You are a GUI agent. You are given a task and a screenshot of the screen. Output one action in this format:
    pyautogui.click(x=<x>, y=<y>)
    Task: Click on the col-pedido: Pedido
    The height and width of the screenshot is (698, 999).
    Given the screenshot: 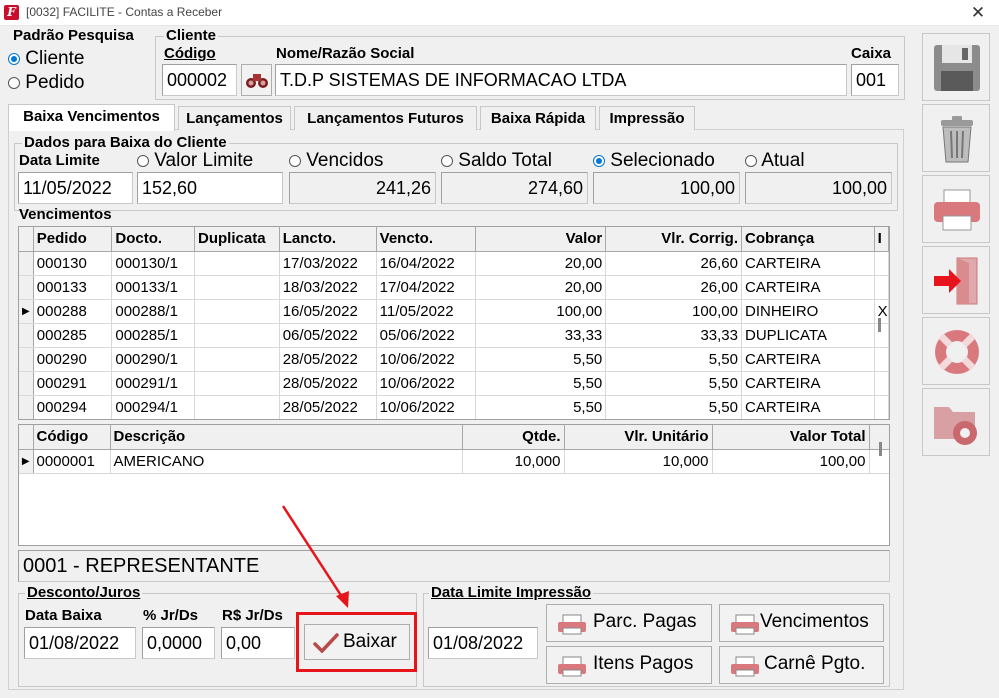 What is the action you would take?
    pyautogui.click(x=73, y=239)
    